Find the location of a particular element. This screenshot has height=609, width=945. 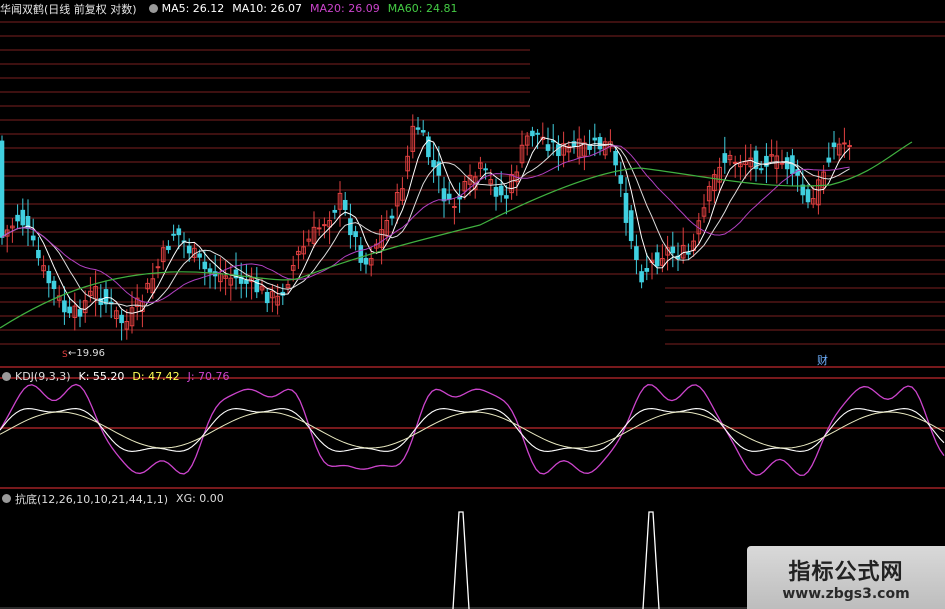

kdj-k-line is located at coordinates (472, 430).